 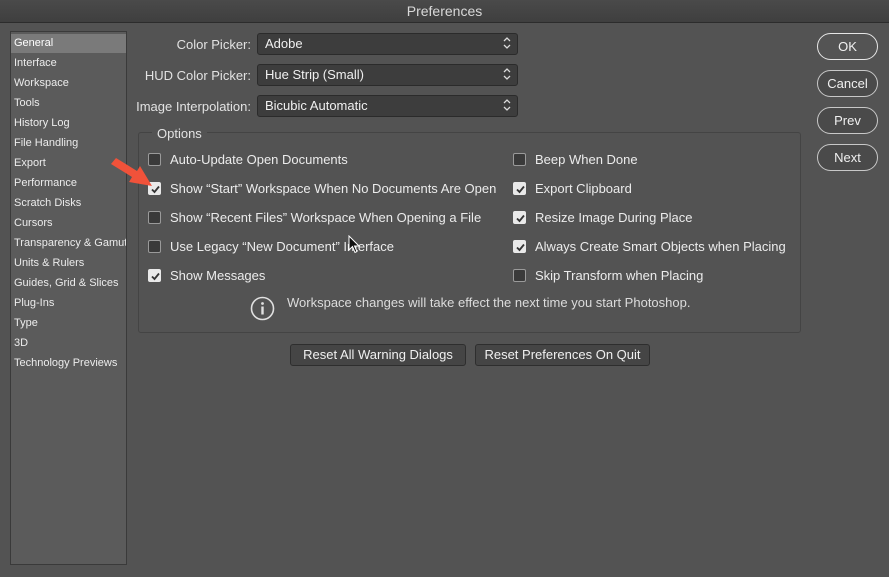 I want to click on color-picker-value: Adobe, so click(x=284, y=43).